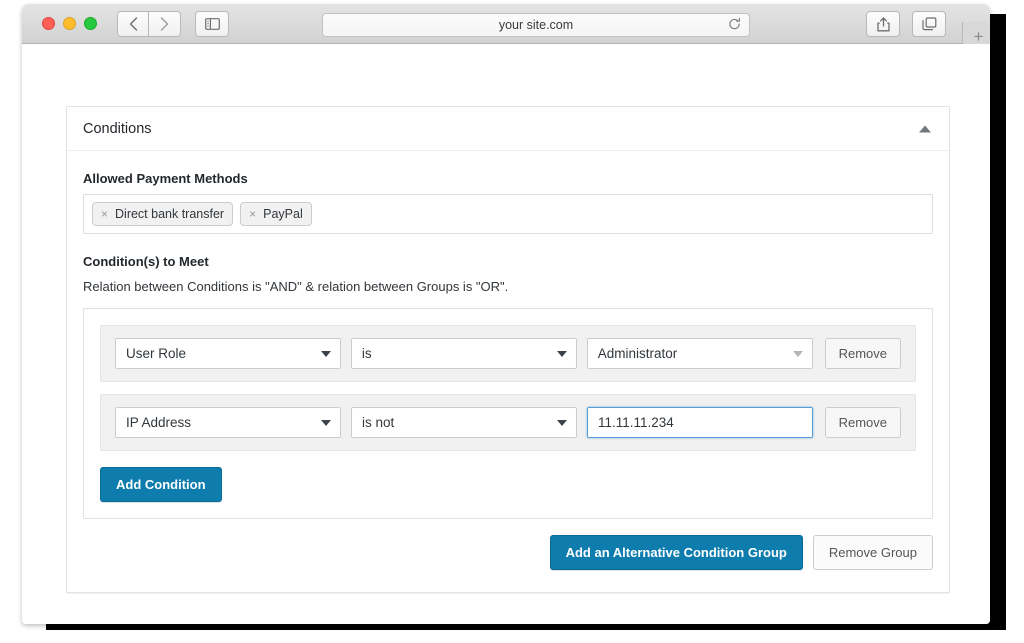 The width and height of the screenshot is (1024, 643). Describe the element at coordinates (508, 484) in the screenshot. I see `add-condition-wrapper: Add Condition` at that location.